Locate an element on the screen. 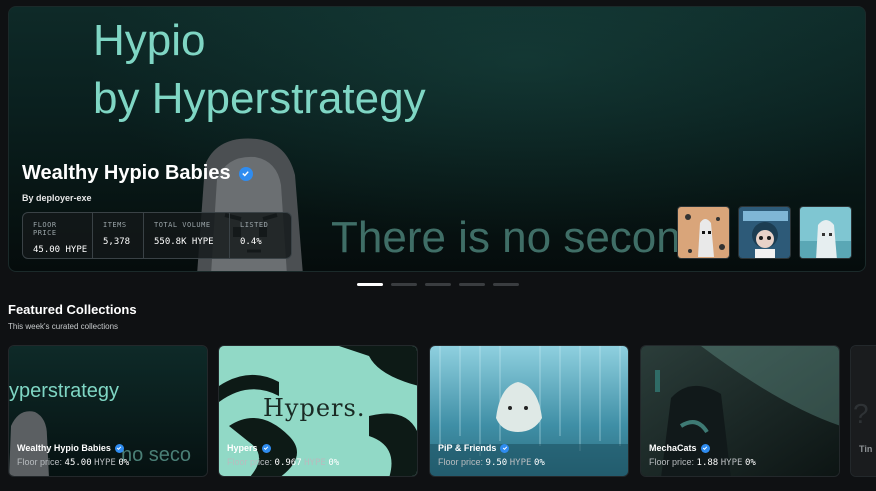 The height and width of the screenshot is (491, 876). floor-price-value: 9.50 is located at coordinates (496, 463).